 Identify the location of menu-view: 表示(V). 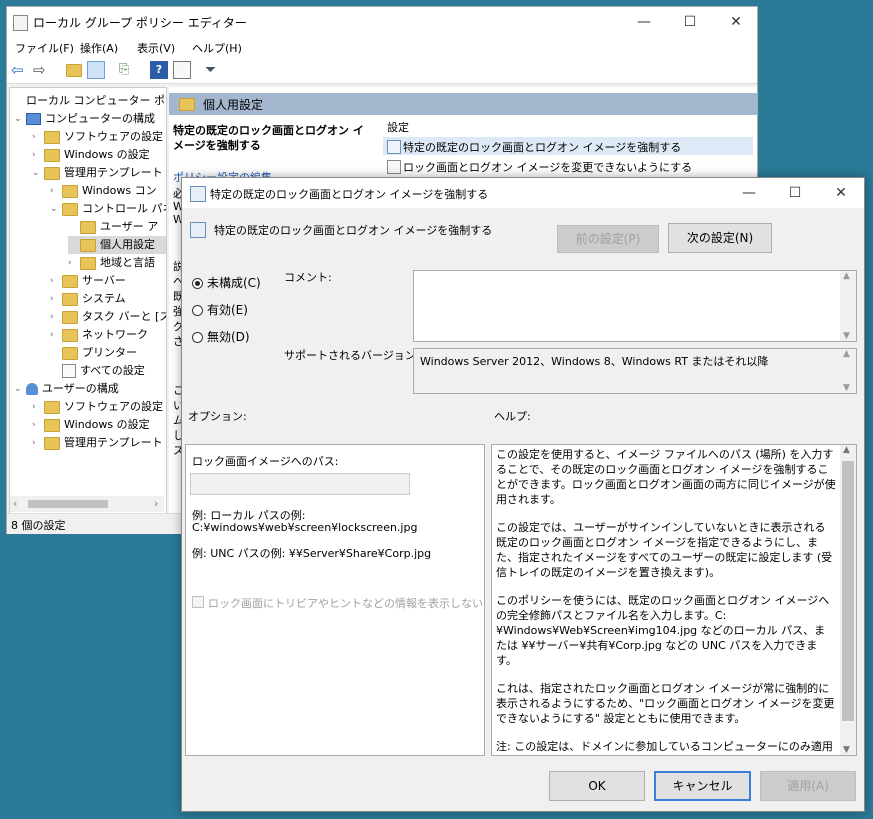
(156, 48).